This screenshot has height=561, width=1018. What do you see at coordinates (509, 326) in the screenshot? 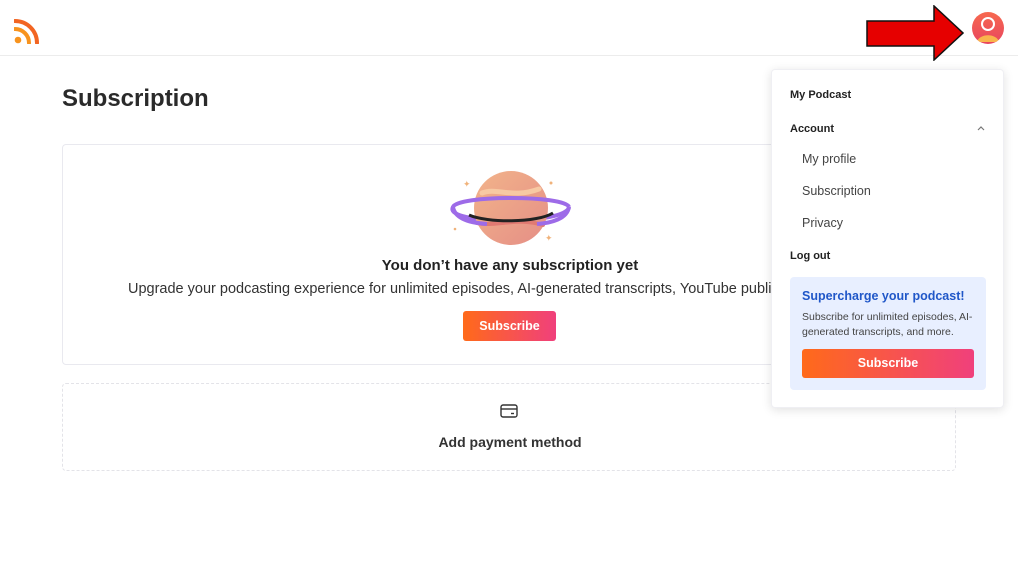
I see `subscribe-button: Subscribe` at bounding box center [509, 326].